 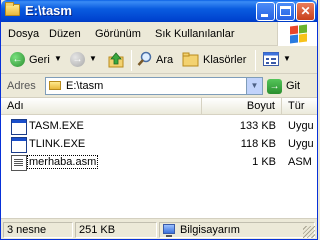 I want to click on status-bar: 3 nesne 251 KB Bilgisayarım, so click(x=159, y=228).